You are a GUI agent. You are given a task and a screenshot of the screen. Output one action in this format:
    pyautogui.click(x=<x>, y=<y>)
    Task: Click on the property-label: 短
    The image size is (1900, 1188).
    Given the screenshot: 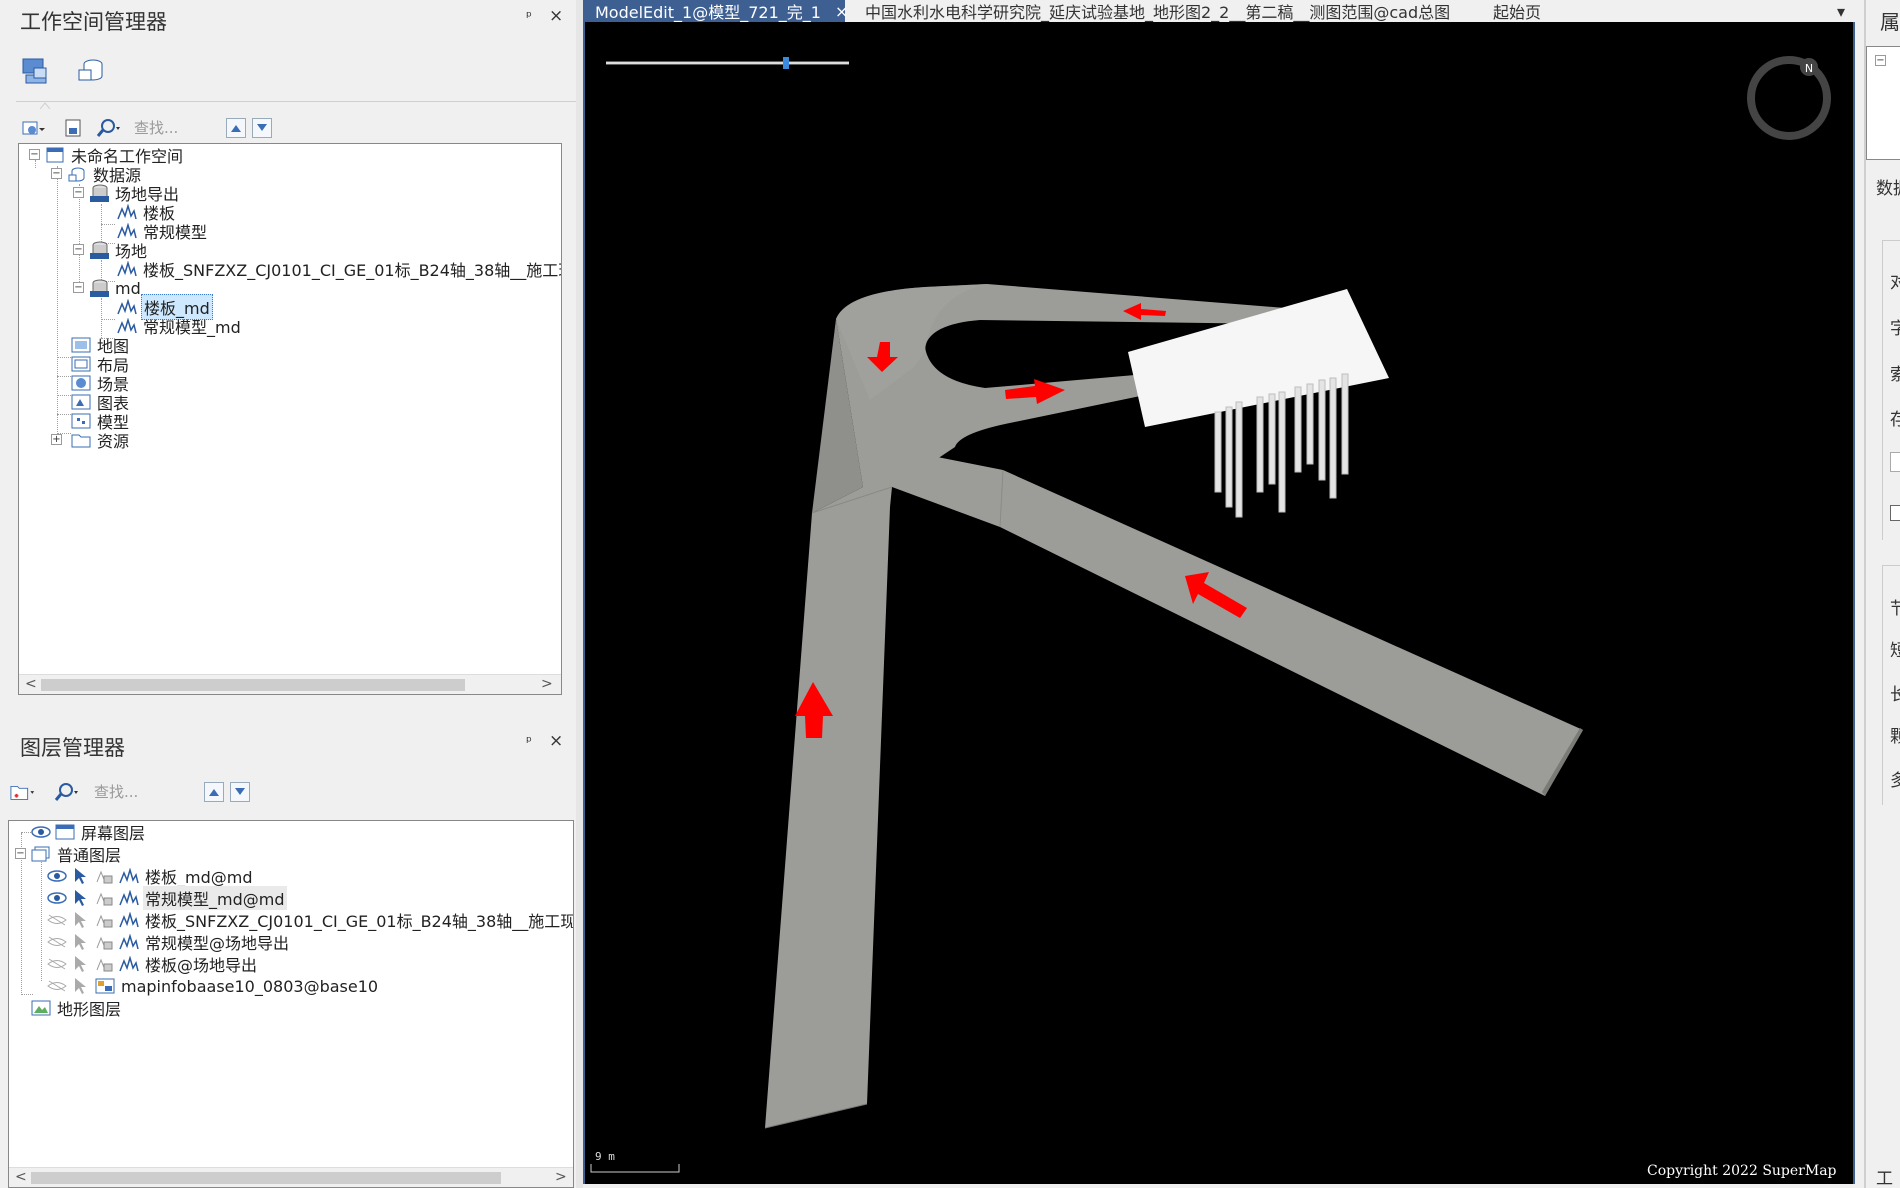 What is the action you would take?
    pyautogui.click(x=1895, y=651)
    